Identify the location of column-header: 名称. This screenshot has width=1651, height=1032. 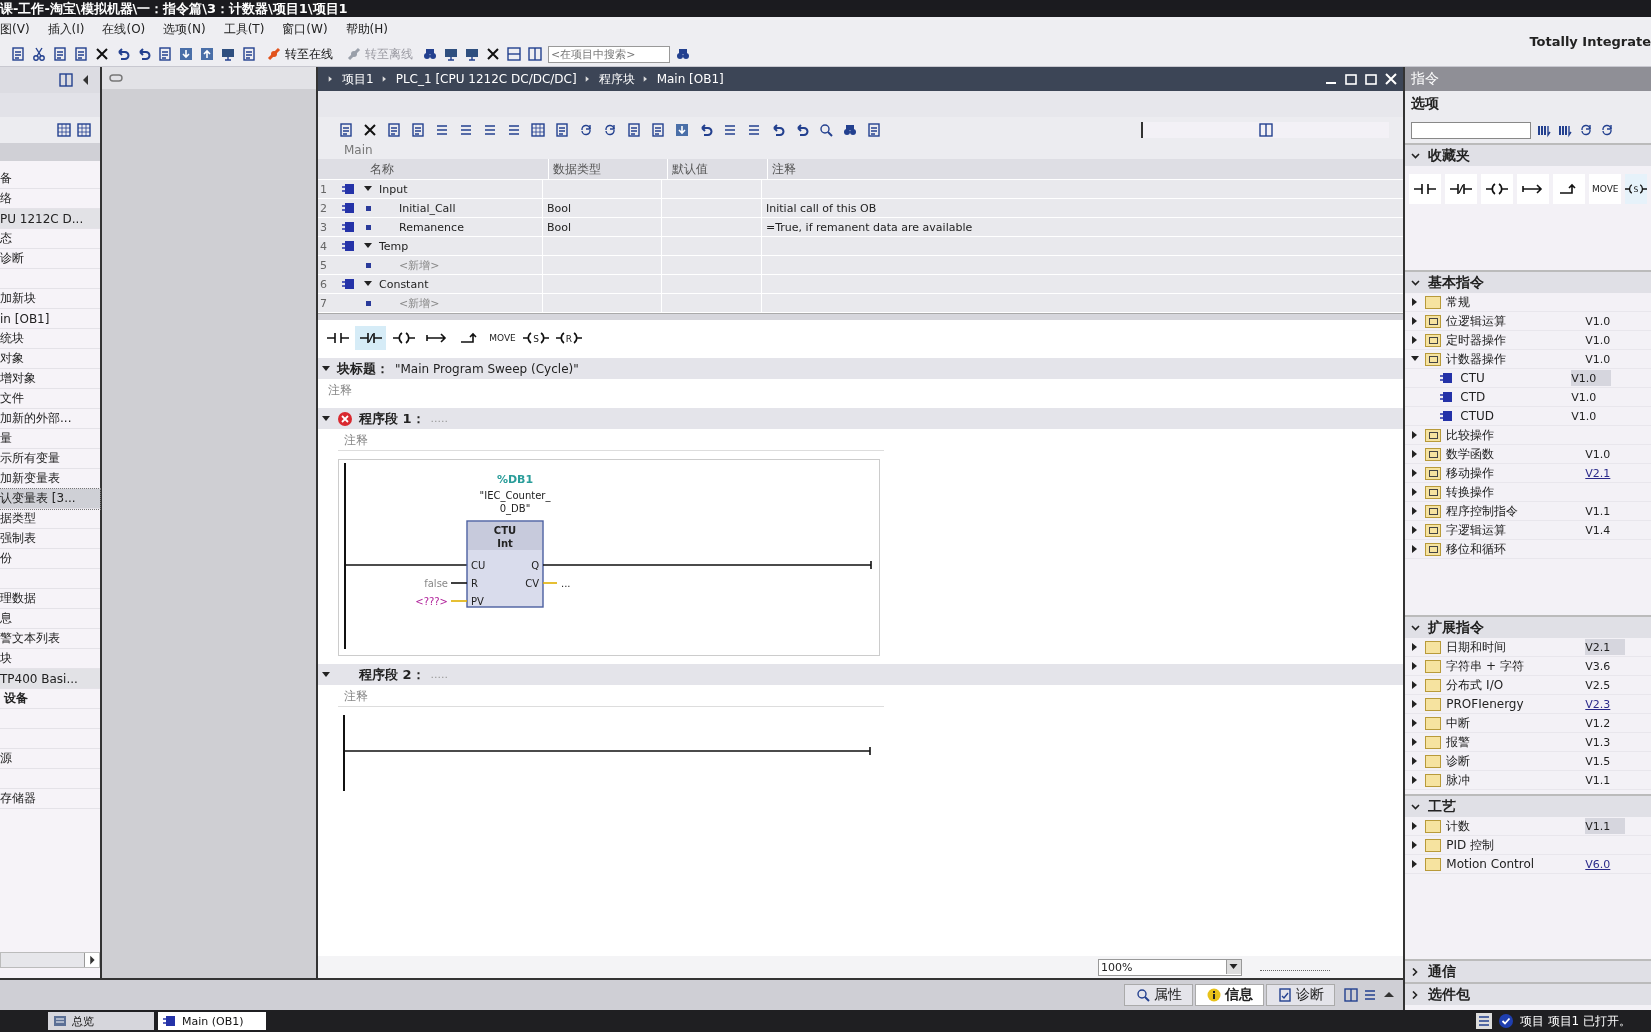
(456, 169).